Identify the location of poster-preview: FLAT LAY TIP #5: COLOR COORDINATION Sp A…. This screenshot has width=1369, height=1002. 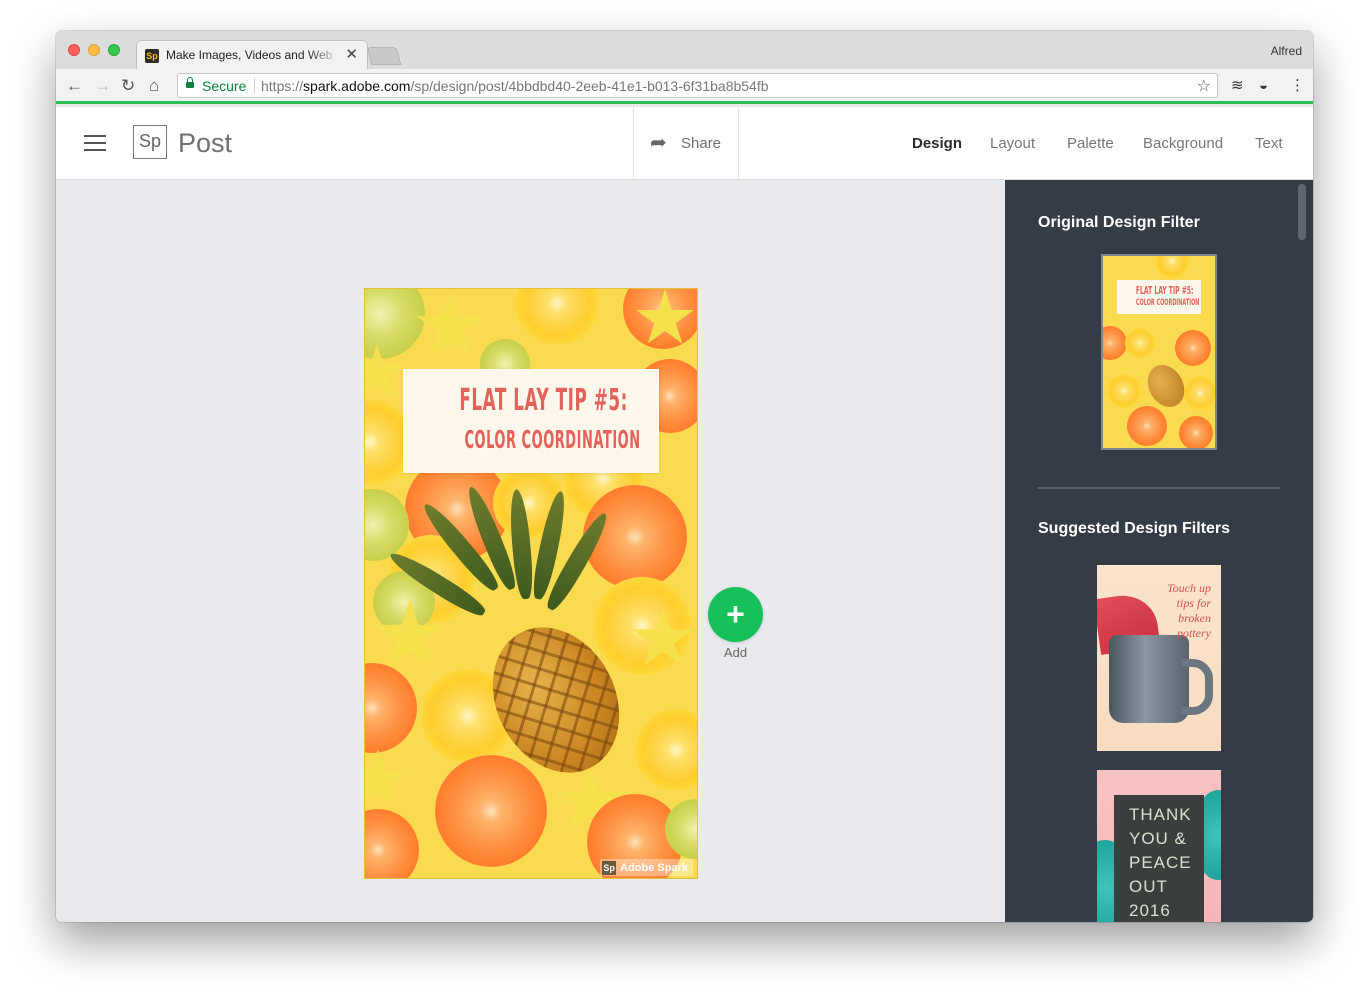
(531, 583).